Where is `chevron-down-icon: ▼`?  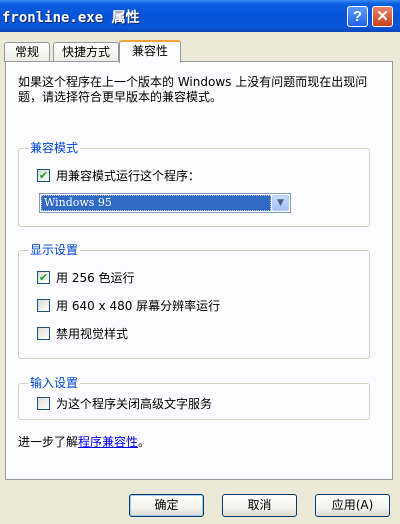
chevron-down-icon: ▼ is located at coordinates (280, 203).